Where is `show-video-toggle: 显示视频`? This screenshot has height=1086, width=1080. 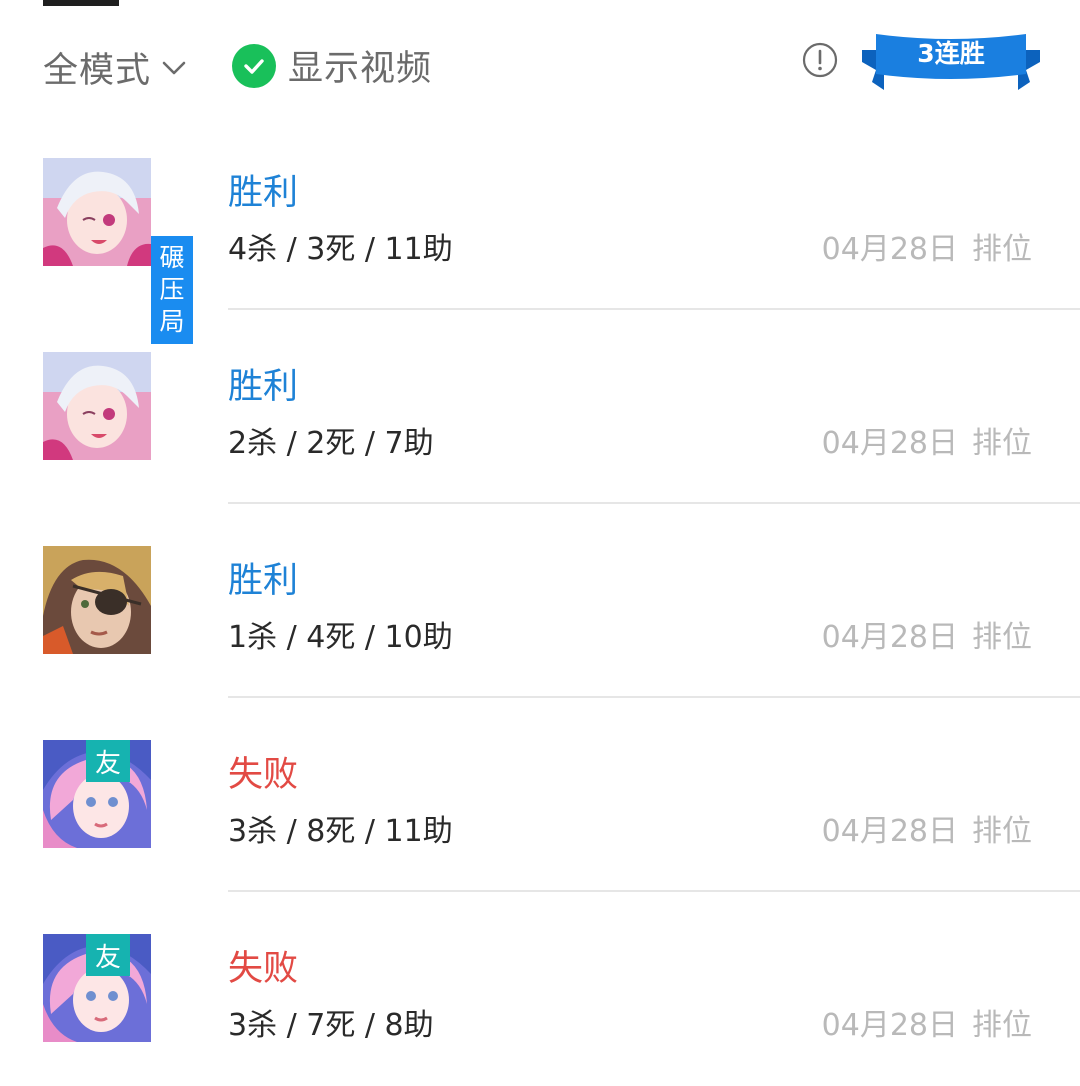 show-video-toggle: 显示视频 is located at coordinates (332, 65).